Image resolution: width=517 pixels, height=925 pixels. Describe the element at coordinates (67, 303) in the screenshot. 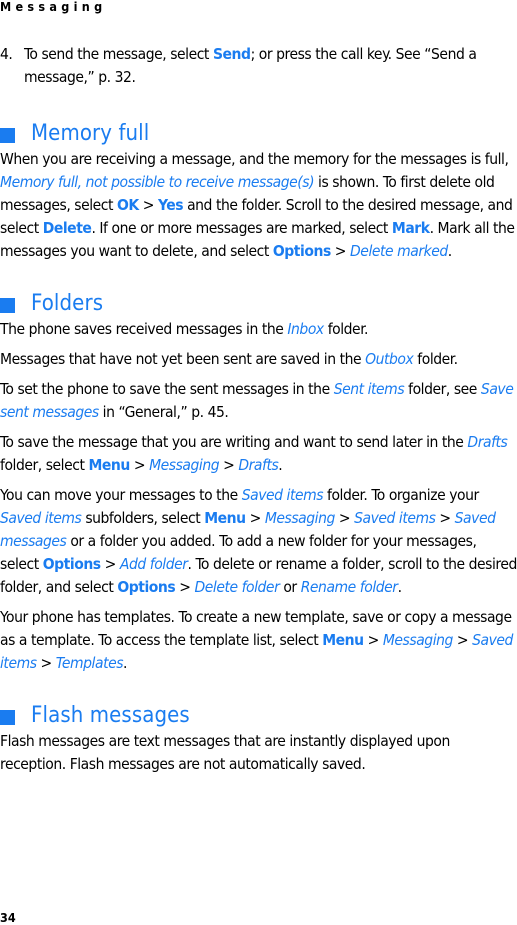

I see `heading-text: Folders` at that location.